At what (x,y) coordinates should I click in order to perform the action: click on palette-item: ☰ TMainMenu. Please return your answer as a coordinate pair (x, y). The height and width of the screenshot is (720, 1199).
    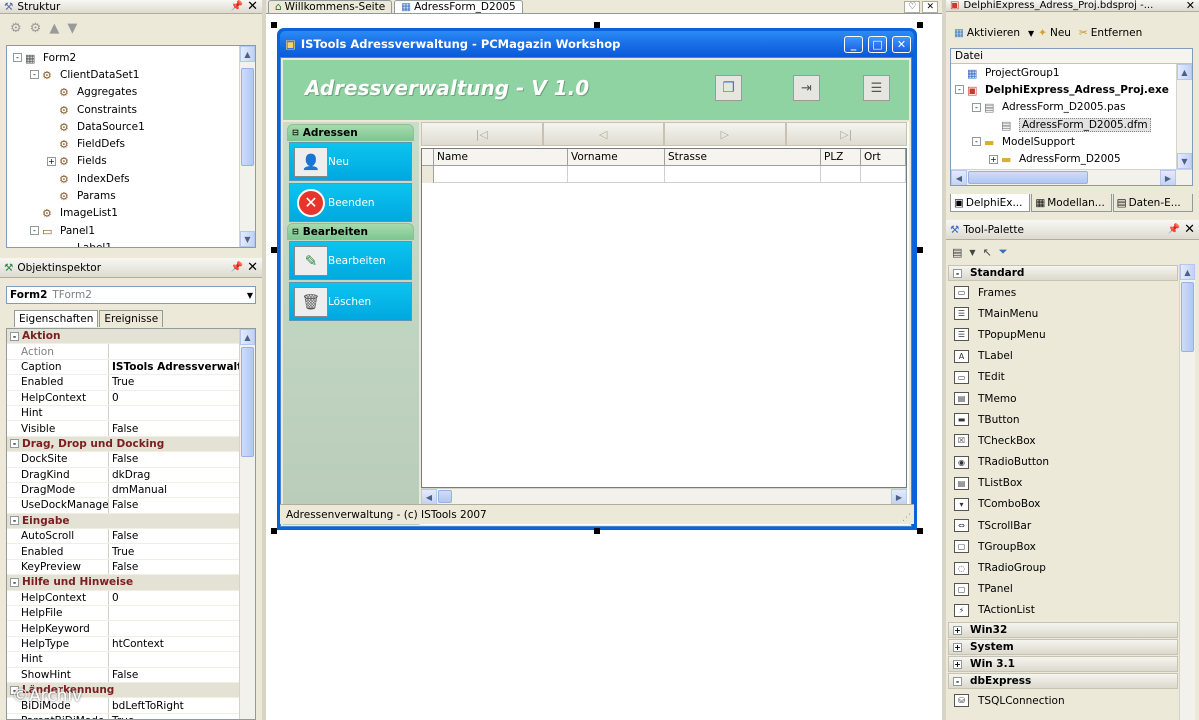
    Looking at the image, I should click on (1064, 313).